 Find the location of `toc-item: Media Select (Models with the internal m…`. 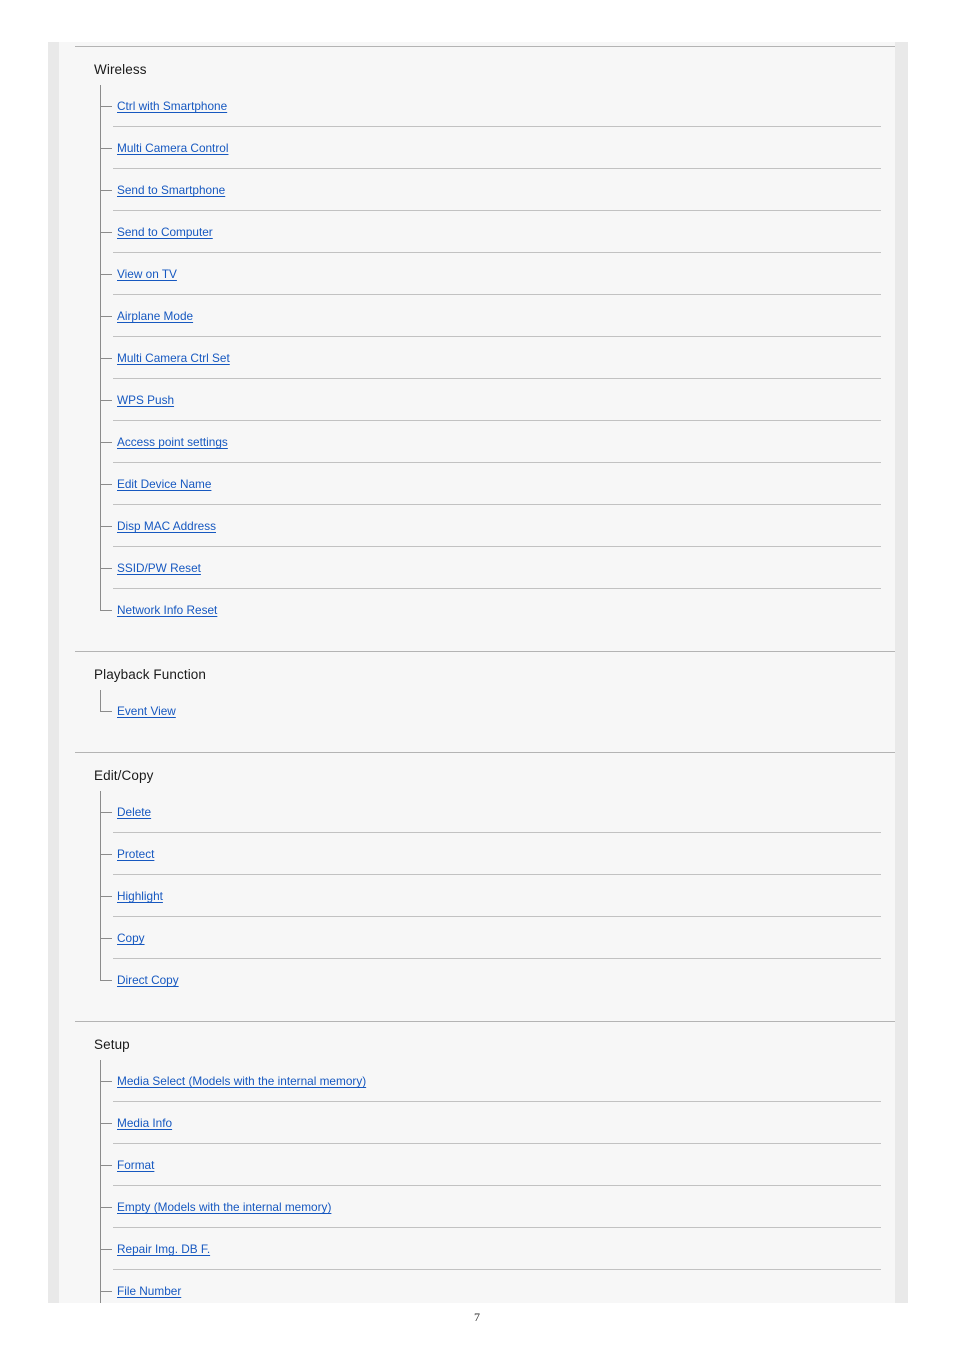

toc-item: Media Select (Models with the internal m… is located at coordinates (485, 1081).